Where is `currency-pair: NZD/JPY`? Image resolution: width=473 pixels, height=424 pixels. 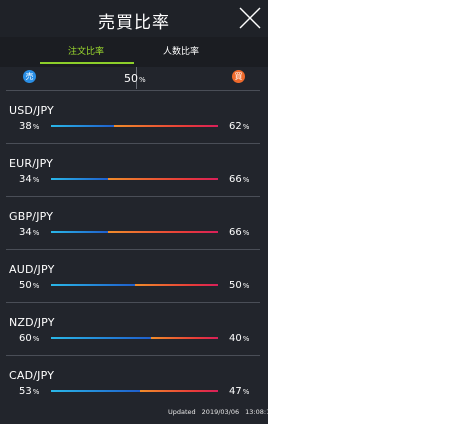 currency-pair: NZD/JPY is located at coordinates (32, 322).